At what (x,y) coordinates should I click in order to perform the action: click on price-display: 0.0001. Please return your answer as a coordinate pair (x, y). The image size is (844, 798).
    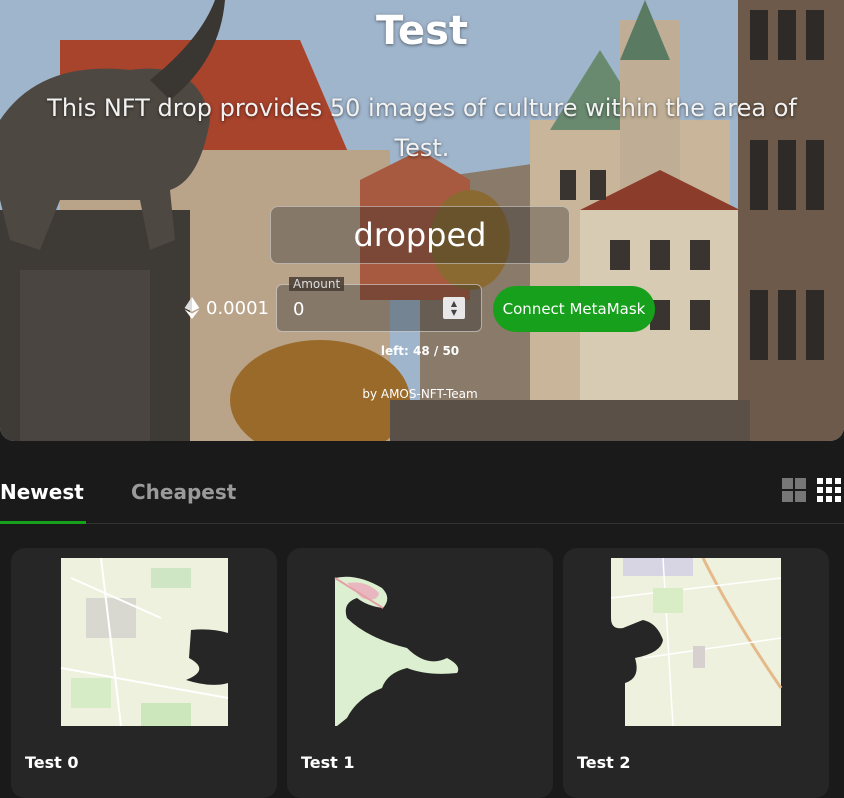
    Looking at the image, I should click on (226, 308).